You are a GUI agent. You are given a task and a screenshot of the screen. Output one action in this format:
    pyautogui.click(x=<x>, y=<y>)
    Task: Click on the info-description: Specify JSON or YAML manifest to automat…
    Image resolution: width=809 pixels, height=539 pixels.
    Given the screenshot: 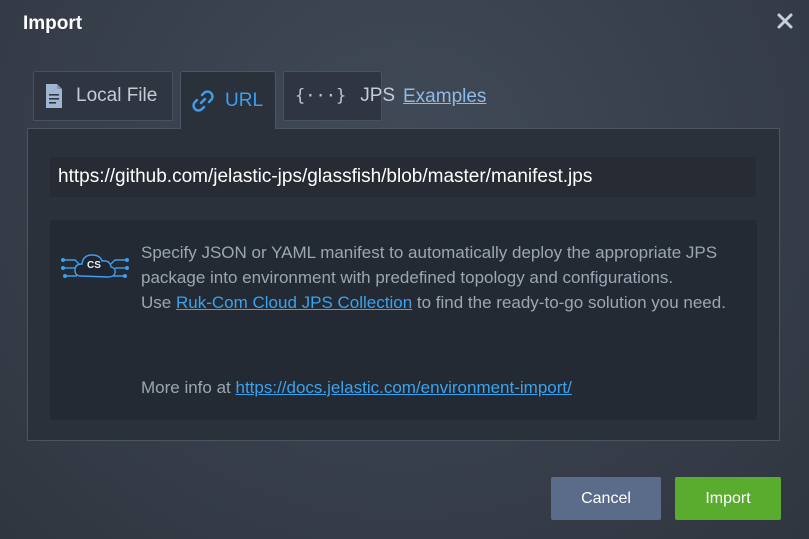 What is the action you would take?
    pyautogui.click(x=441, y=277)
    